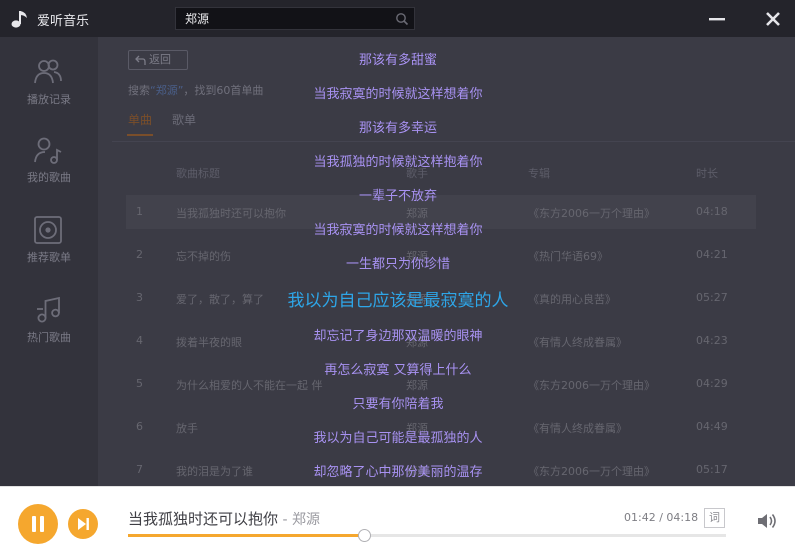 The image size is (795, 557). What do you see at coordinates (397, 521) in the screenshot?
I see `player-bar: 当我孤独时还可以抱你 - 郑源 01:42 / 04:18 词` at bounding box center [397, 521].